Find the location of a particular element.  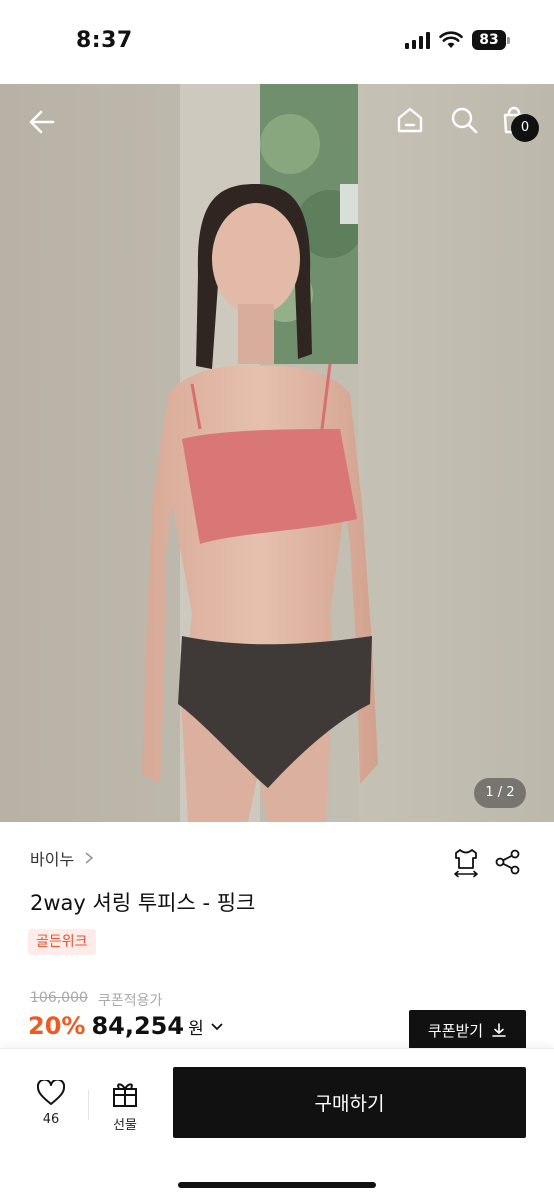

battery-icon: 83 is located at coordinates (491, 40).